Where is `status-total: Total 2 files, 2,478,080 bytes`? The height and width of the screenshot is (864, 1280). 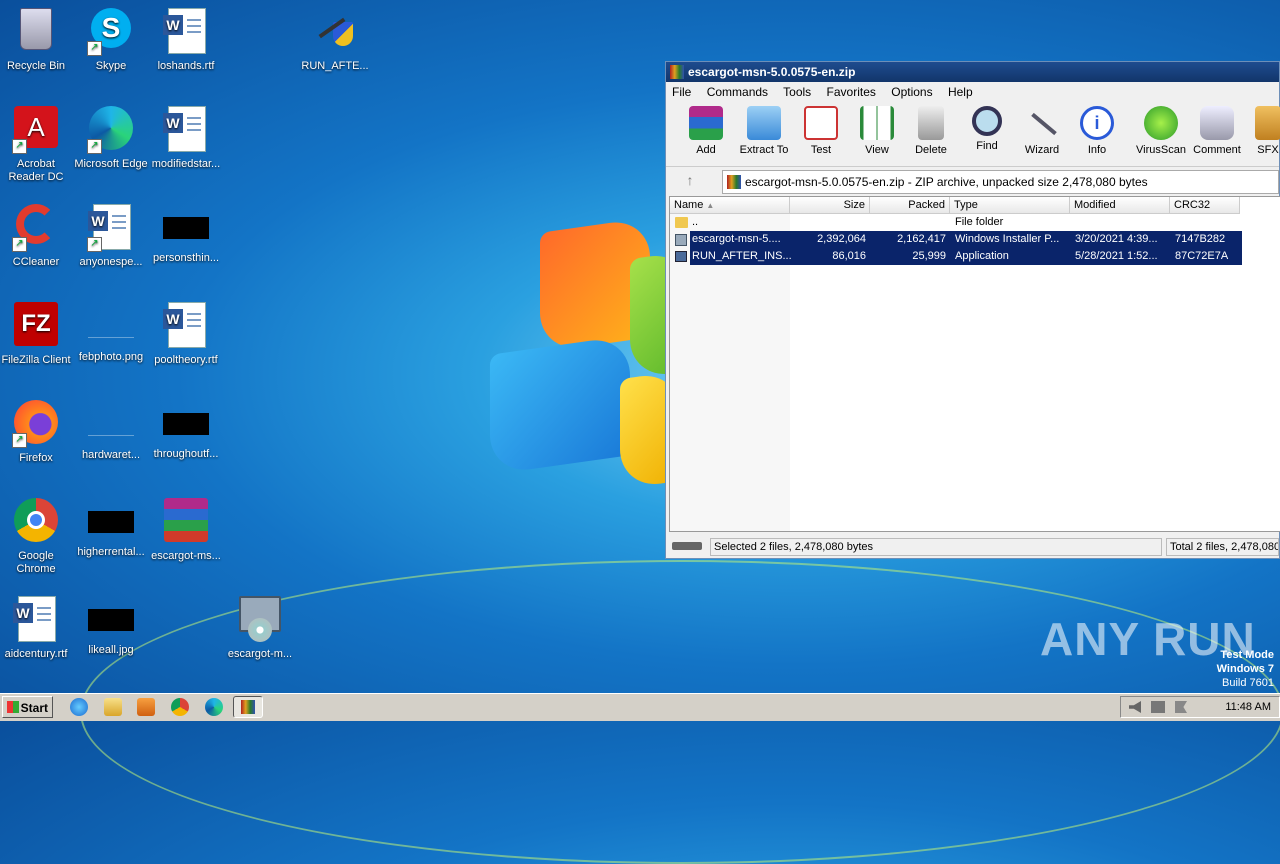 status-total: Total 2 files, 2,478,080 bytes is located at coordinates (1222, 547).